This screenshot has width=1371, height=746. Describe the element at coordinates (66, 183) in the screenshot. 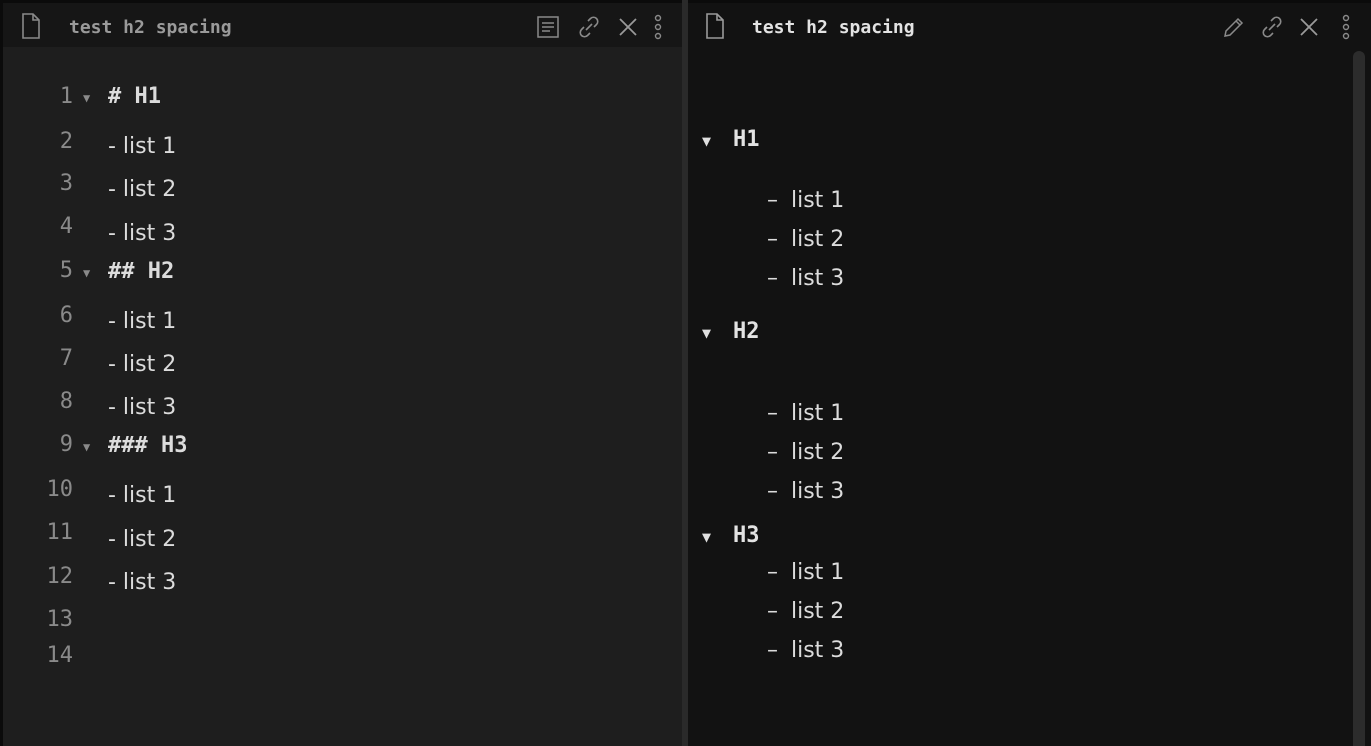

I see `line-number: 3` at that location.